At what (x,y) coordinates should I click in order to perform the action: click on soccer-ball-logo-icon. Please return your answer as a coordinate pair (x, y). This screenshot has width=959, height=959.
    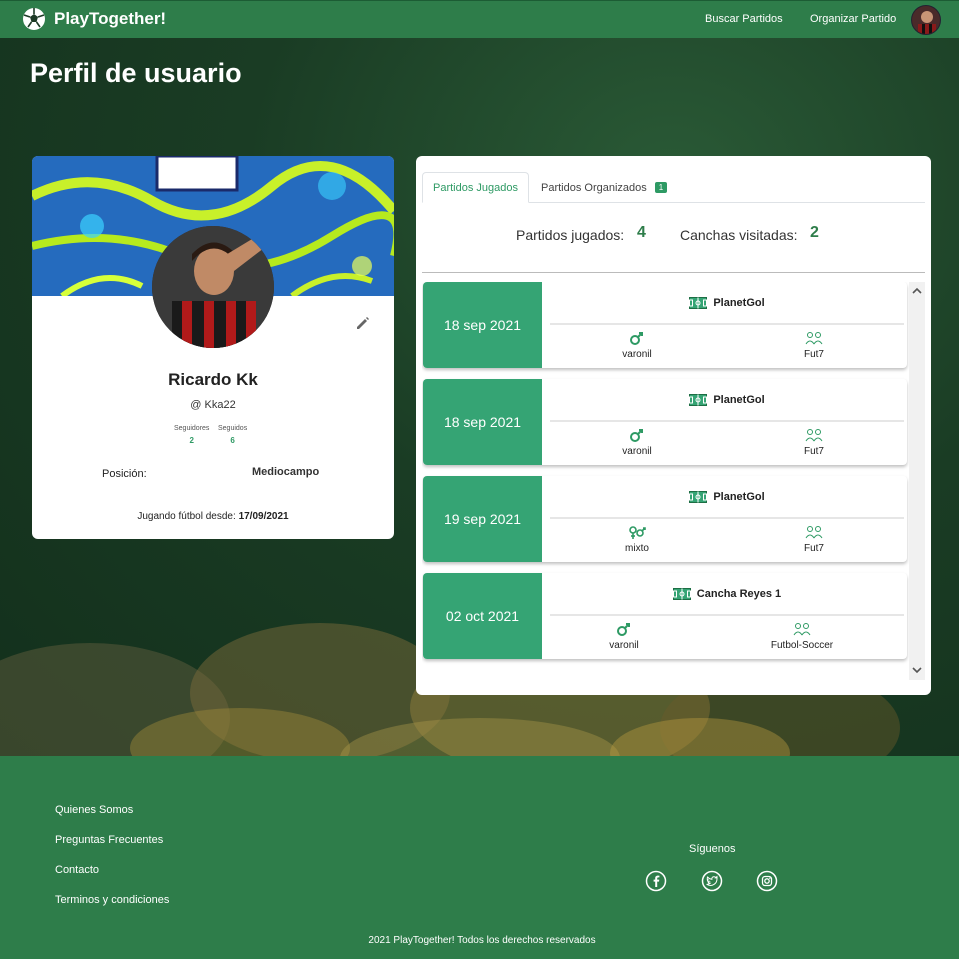
    Looking at the image, I should click on (34, 19).